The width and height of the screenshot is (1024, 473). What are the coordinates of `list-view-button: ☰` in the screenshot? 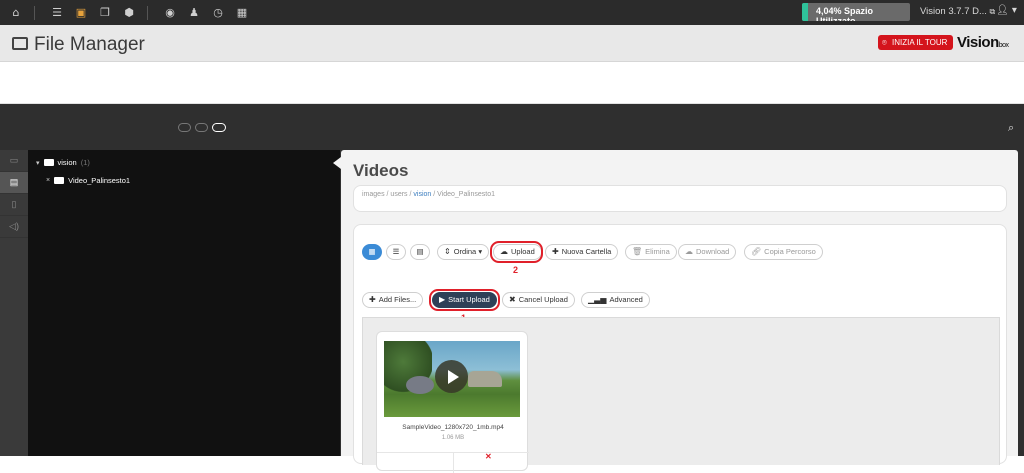 It's located at (396, 252).